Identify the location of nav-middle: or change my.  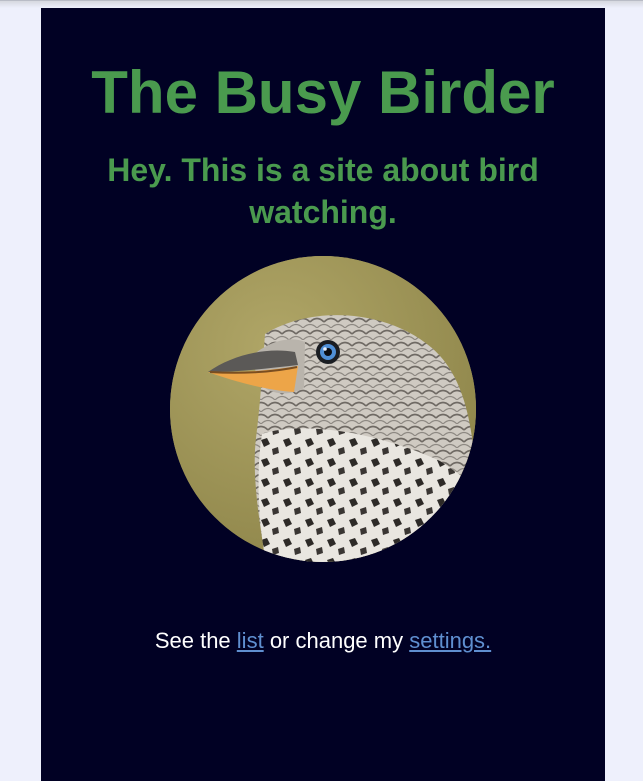
(336, 640).